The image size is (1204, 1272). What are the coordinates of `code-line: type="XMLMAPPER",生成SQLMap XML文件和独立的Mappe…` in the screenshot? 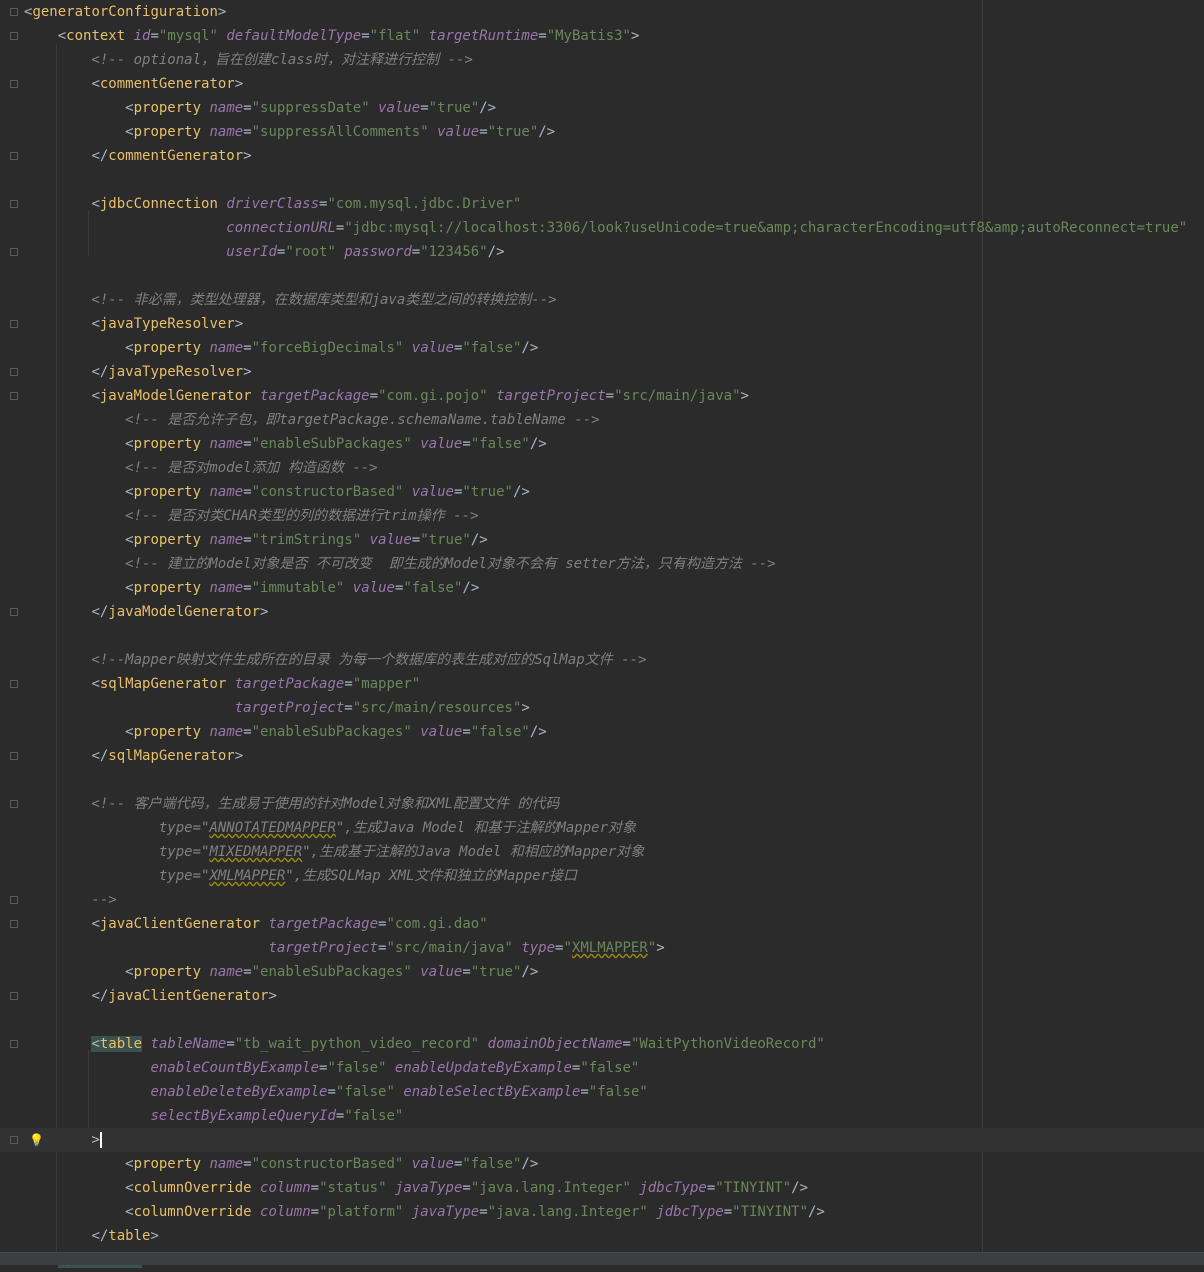 It's located at (602, 876).